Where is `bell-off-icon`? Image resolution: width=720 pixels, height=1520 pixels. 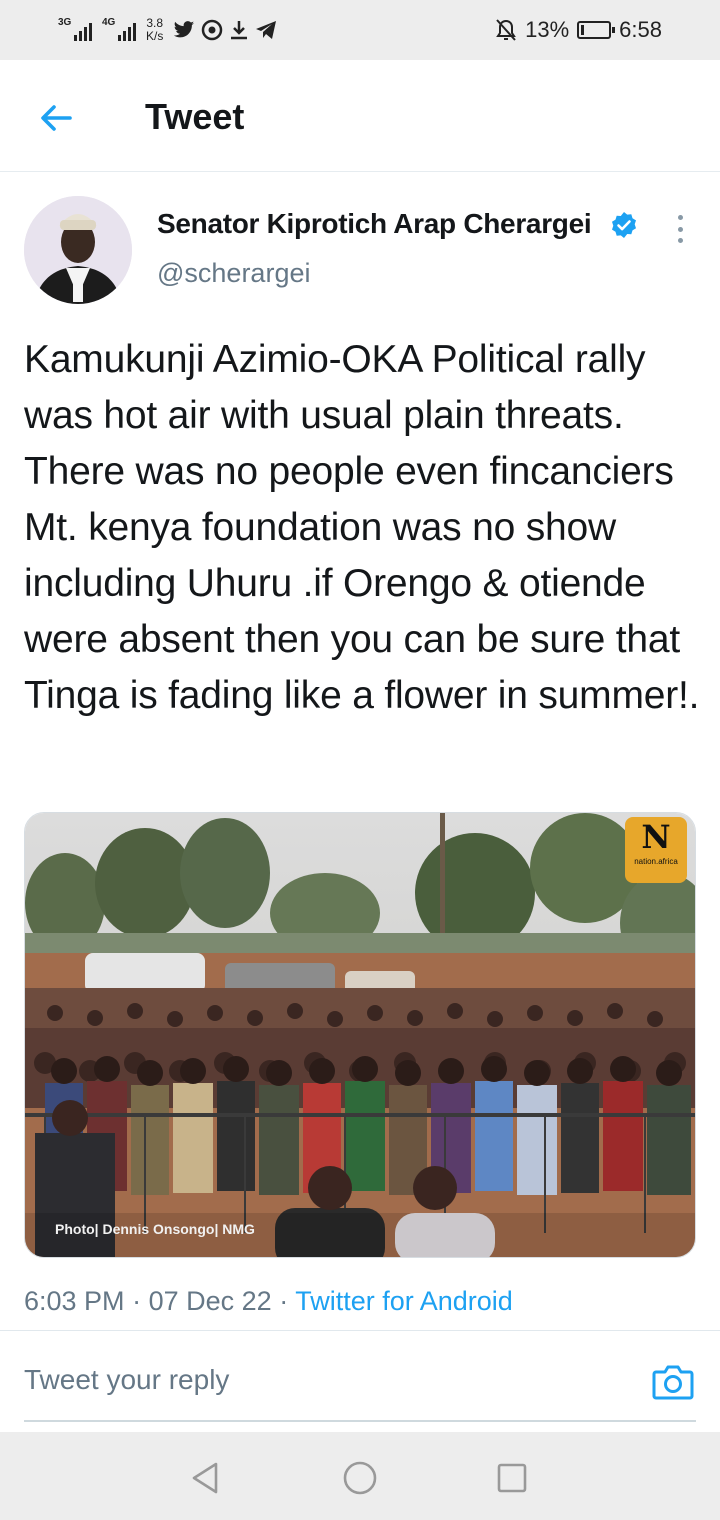 bell-off-icon is located at coordinates (506, 30).